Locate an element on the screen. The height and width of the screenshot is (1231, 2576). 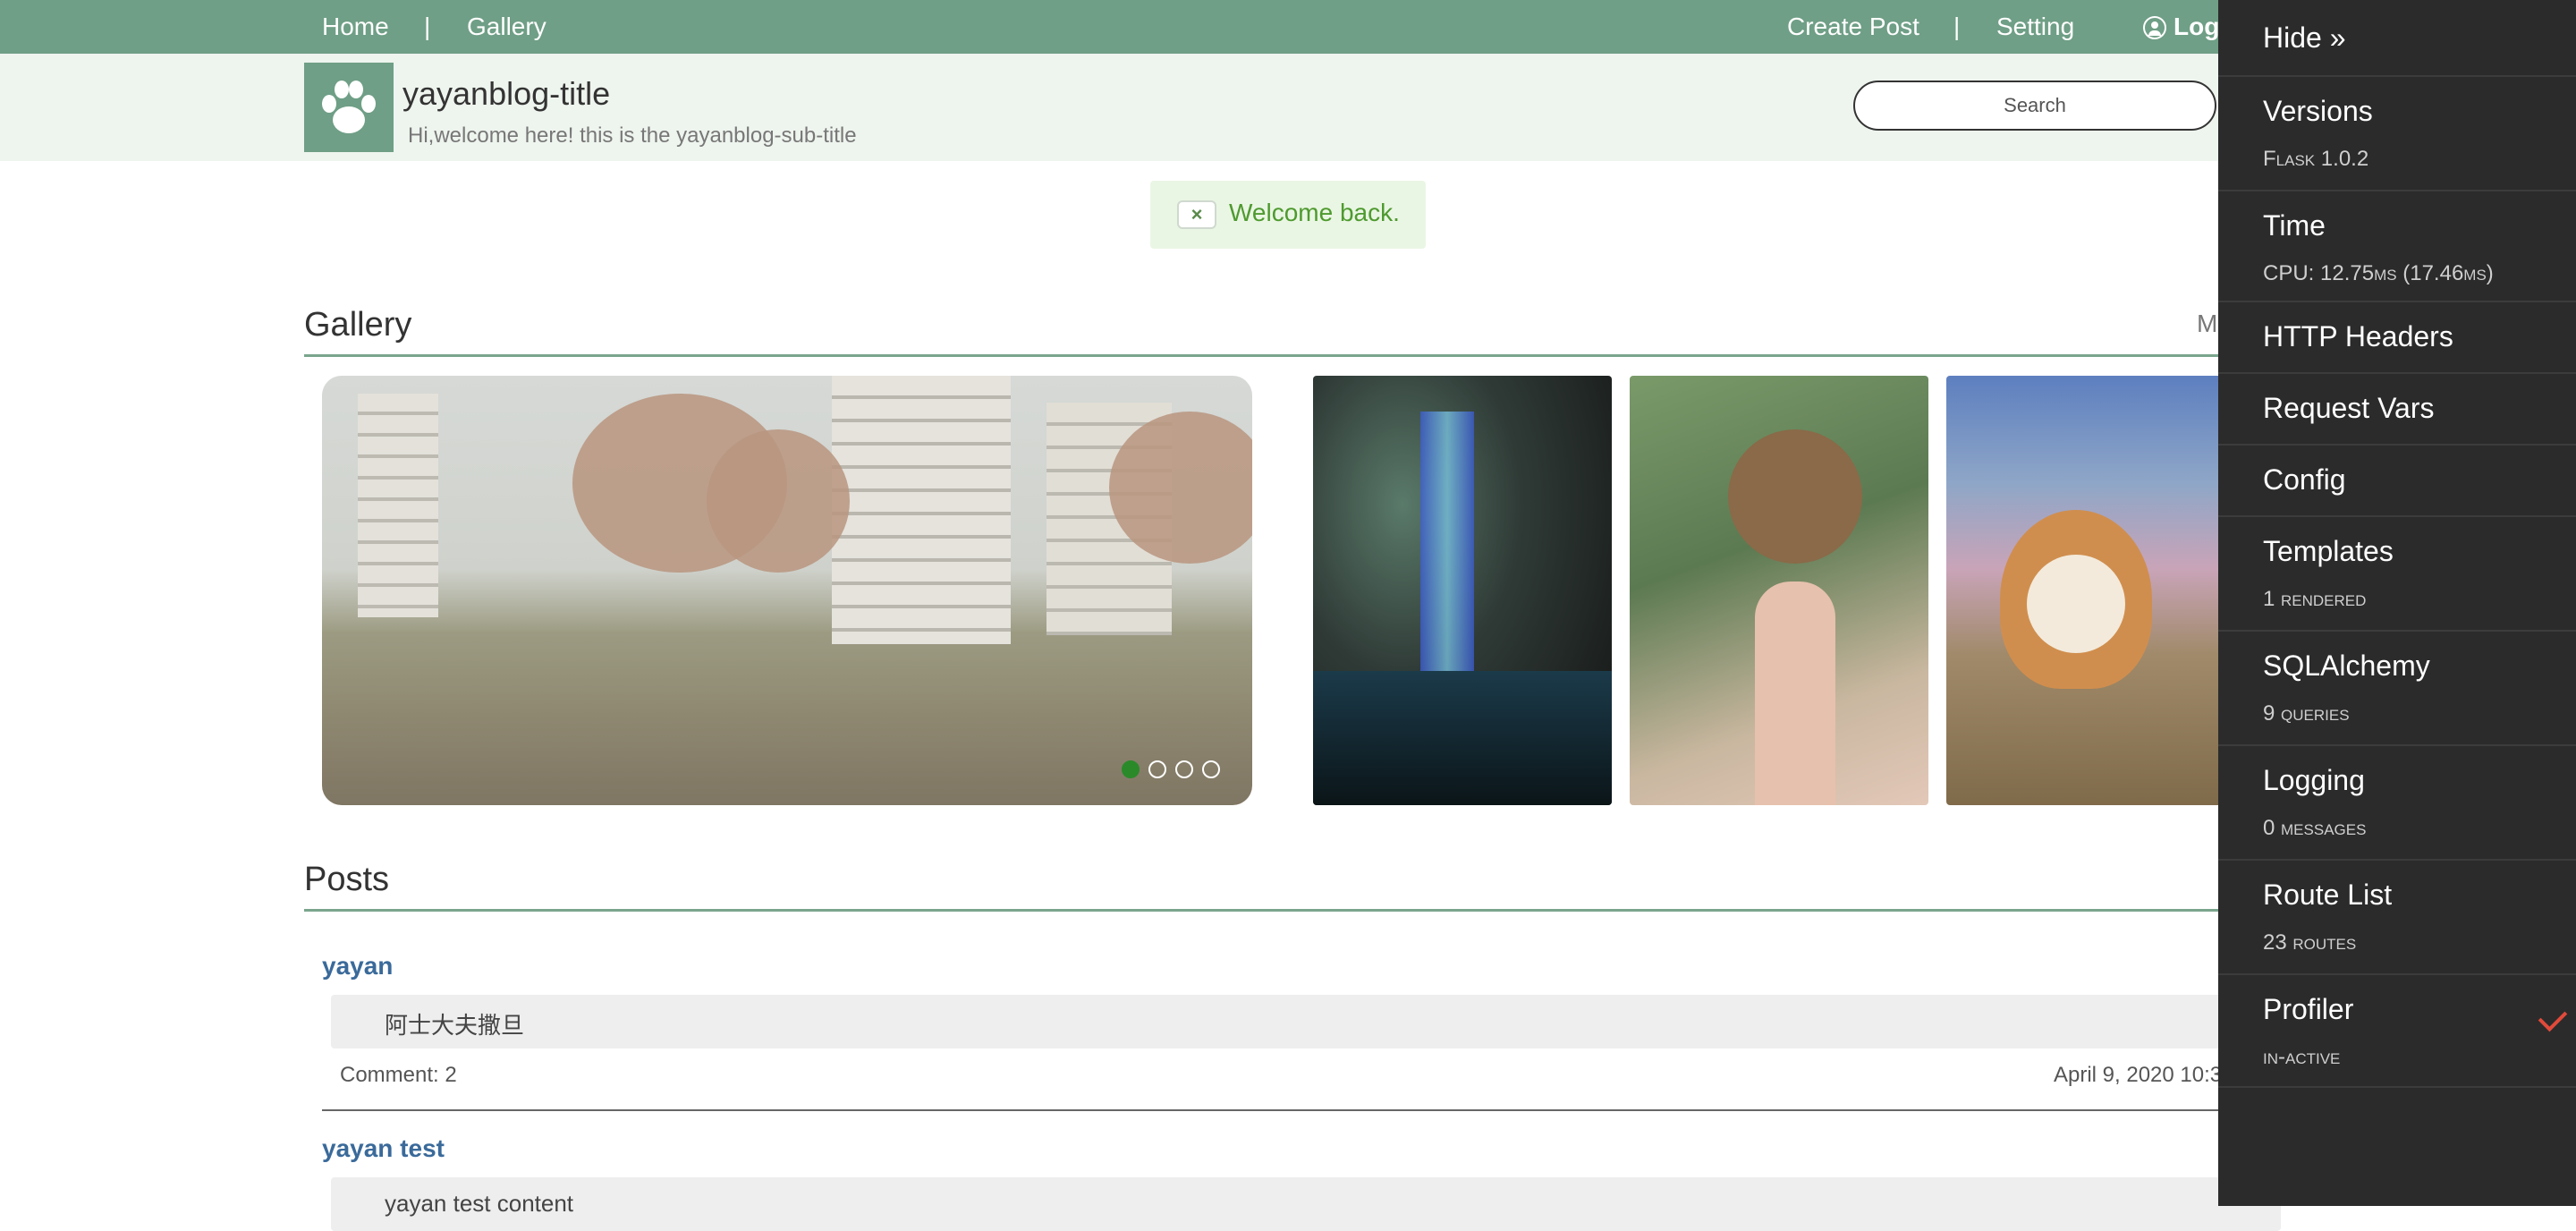
post-content-text: yayan test content is located at coordinates (479, 1203).